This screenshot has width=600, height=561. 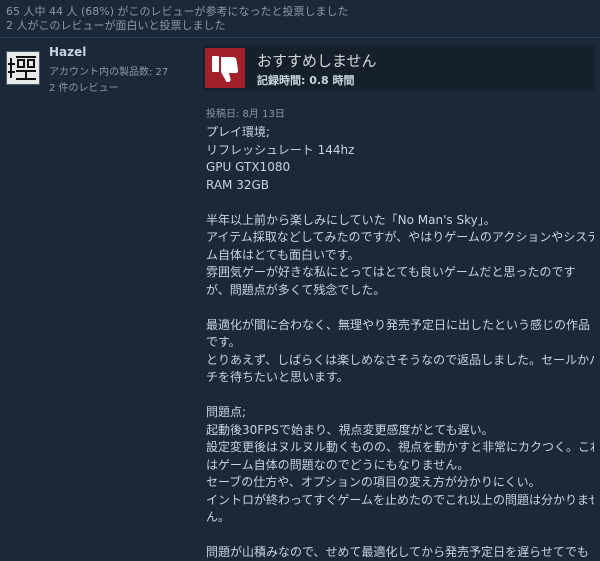 What do you see at coordinates (238, 184) in the screenshot?
I see `review-line: RAM 32GB` at bounding box center [238, 184].